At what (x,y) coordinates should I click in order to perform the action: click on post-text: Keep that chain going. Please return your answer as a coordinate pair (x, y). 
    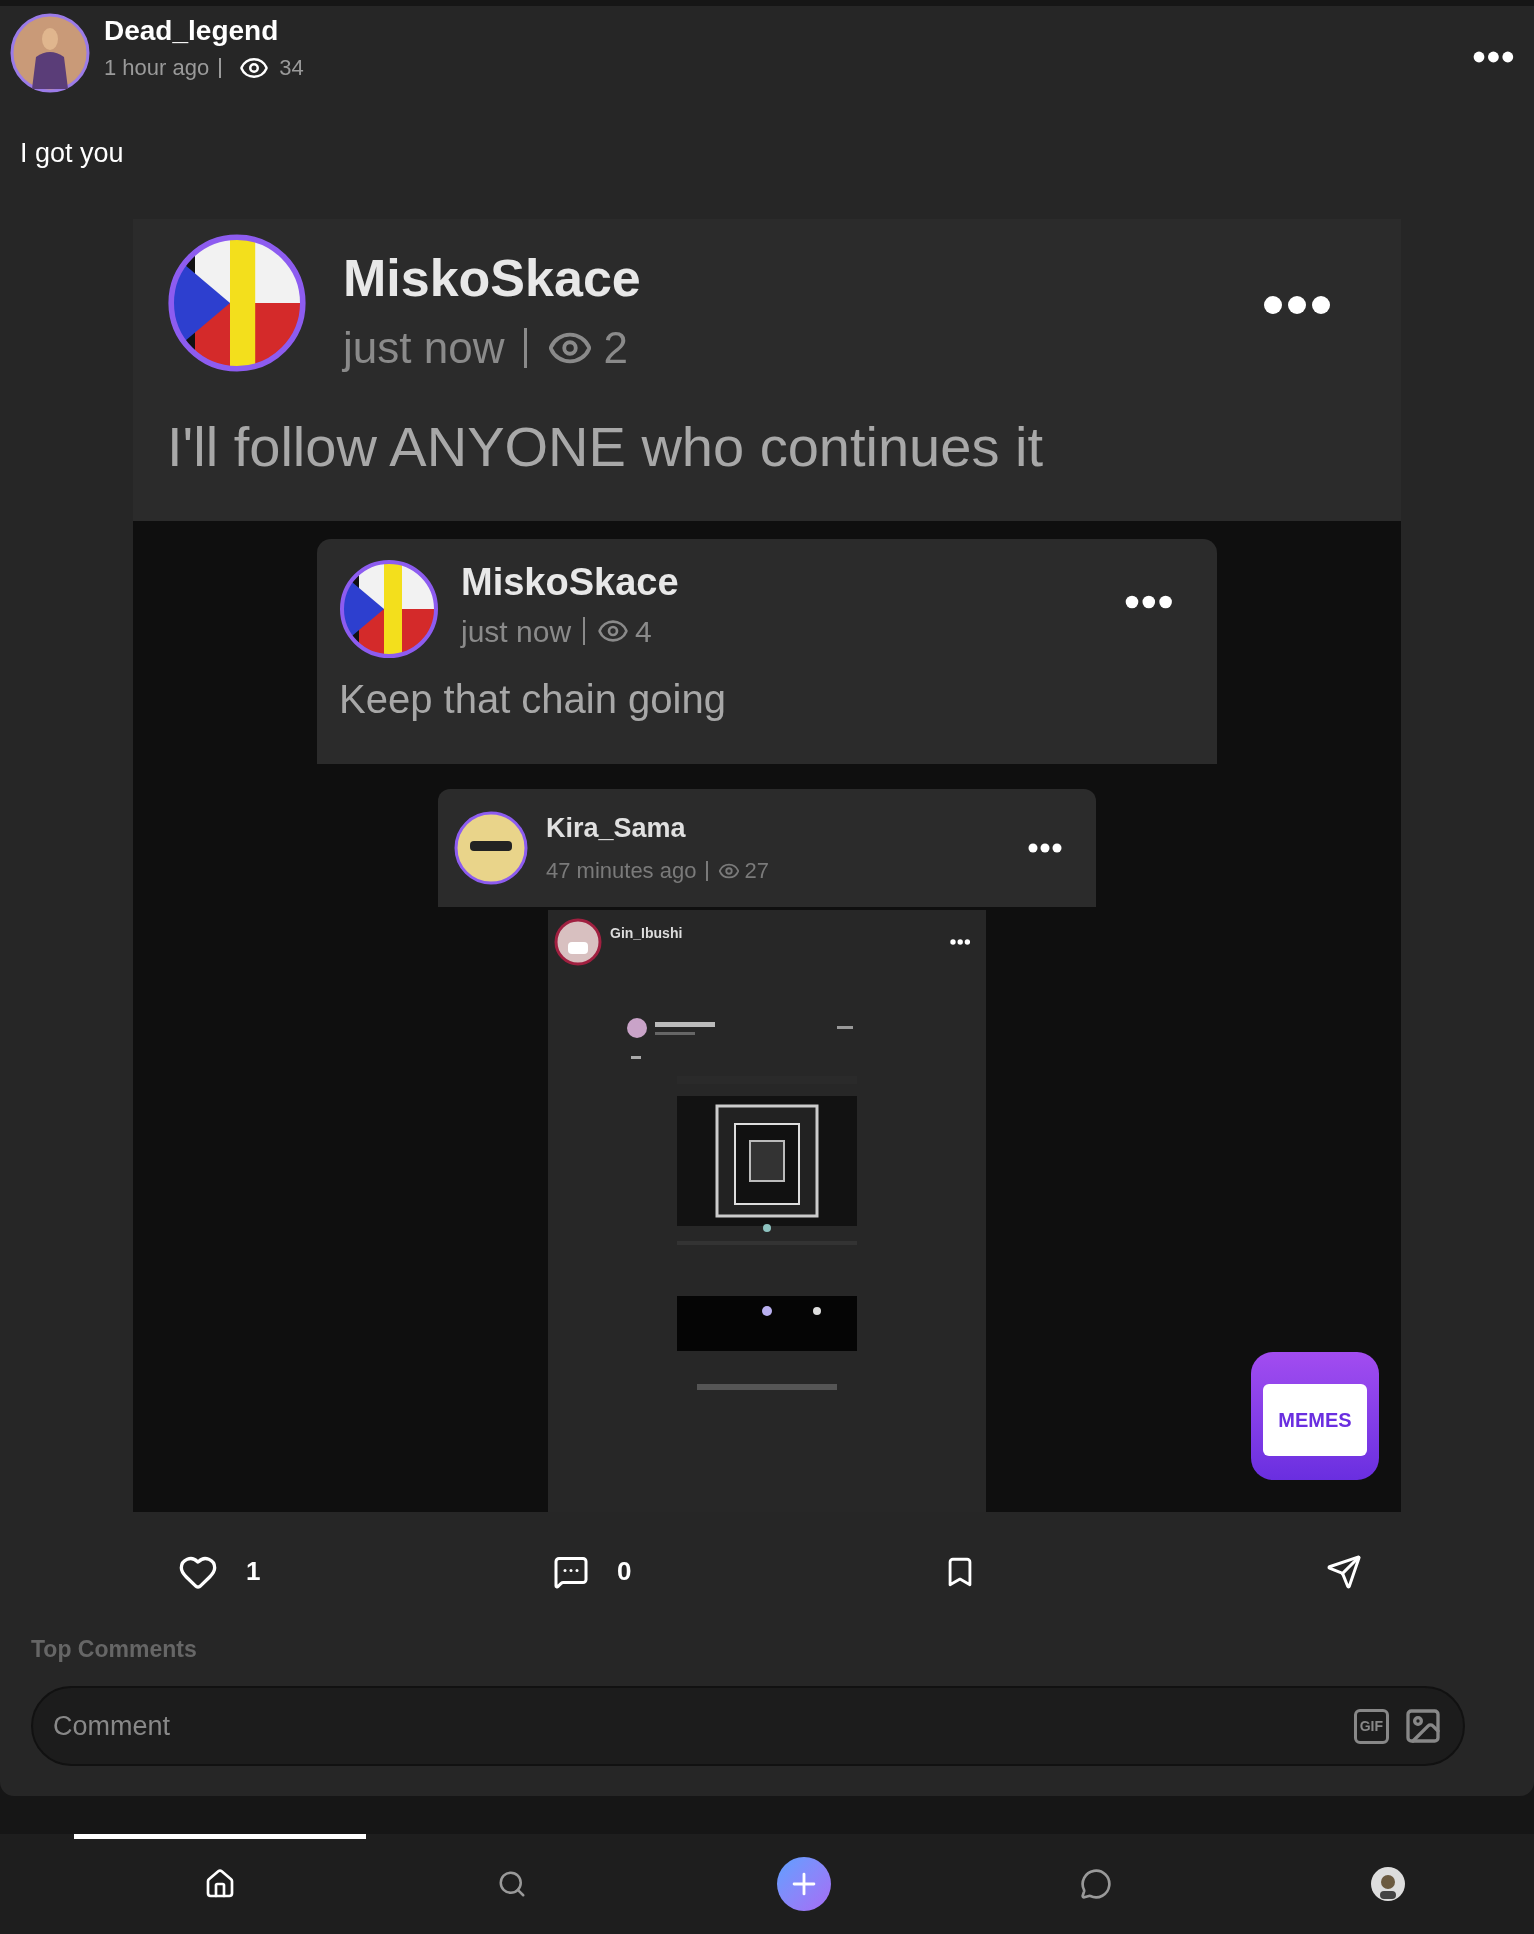
    Looking at the image, I should click on (533, 699).